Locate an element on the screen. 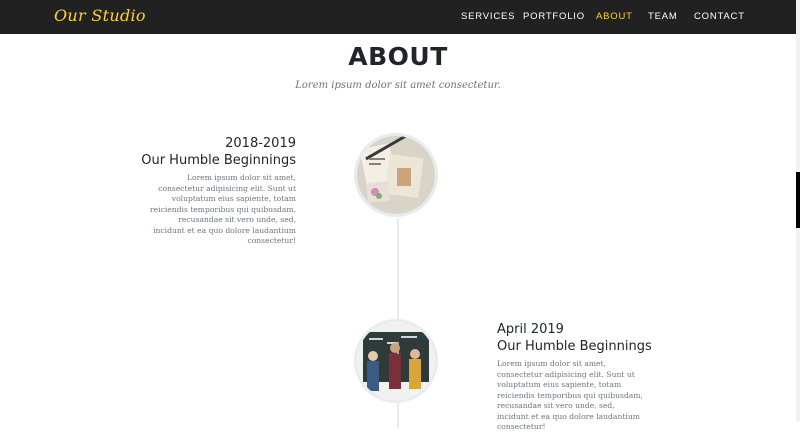  nav-portfolio: PORTFOLIO is located at coordinates (554, 16).